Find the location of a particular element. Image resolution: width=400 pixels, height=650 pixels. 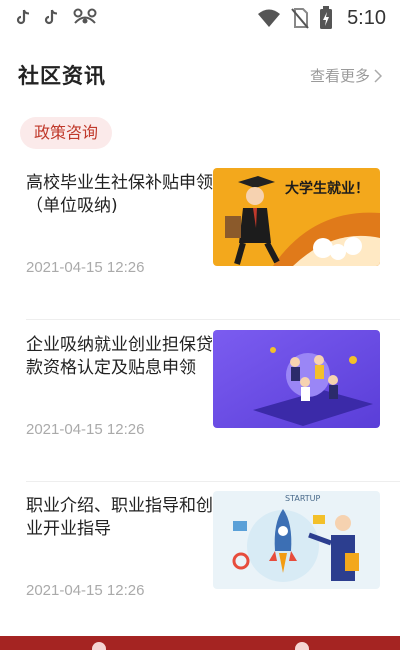

no-sim-icon is located at coordinates (300, 18).